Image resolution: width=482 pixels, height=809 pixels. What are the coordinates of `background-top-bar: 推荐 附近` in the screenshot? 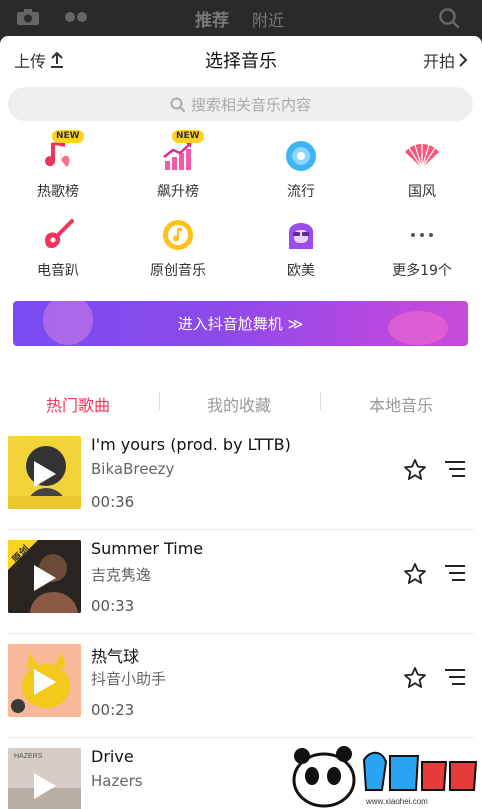 It's located at (241, 19).